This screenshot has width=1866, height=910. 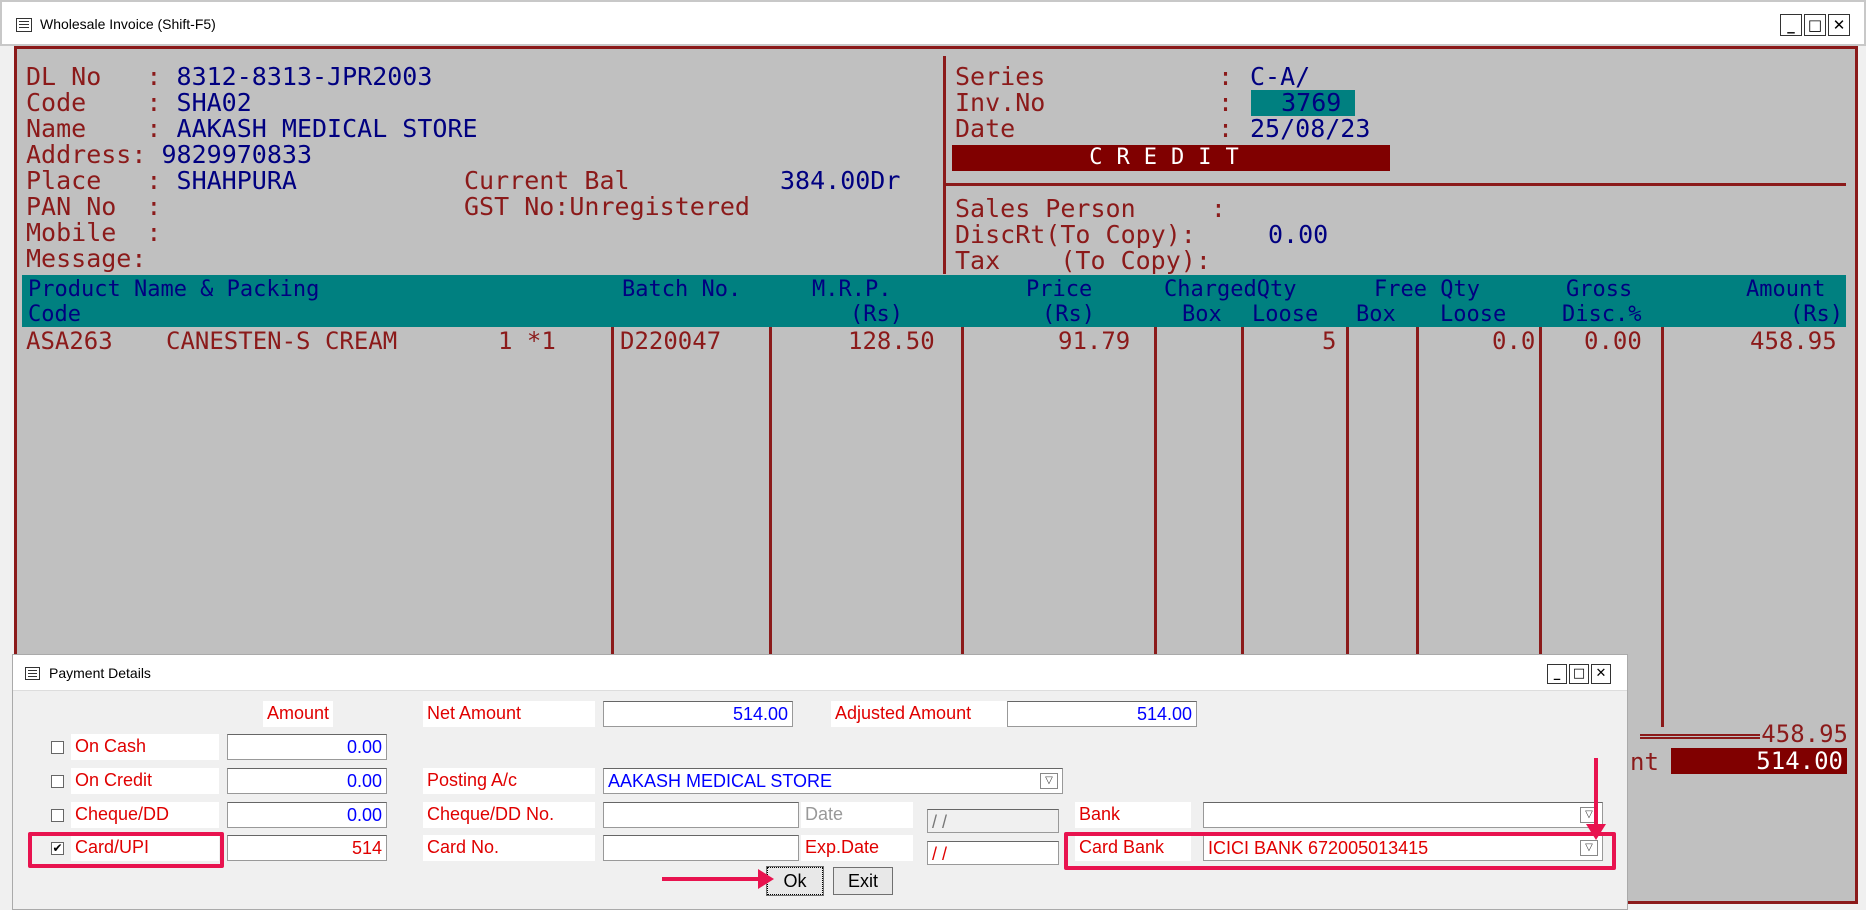 I want to click on gst-label: GST No:Unregistered, so click(x=607, y=206).